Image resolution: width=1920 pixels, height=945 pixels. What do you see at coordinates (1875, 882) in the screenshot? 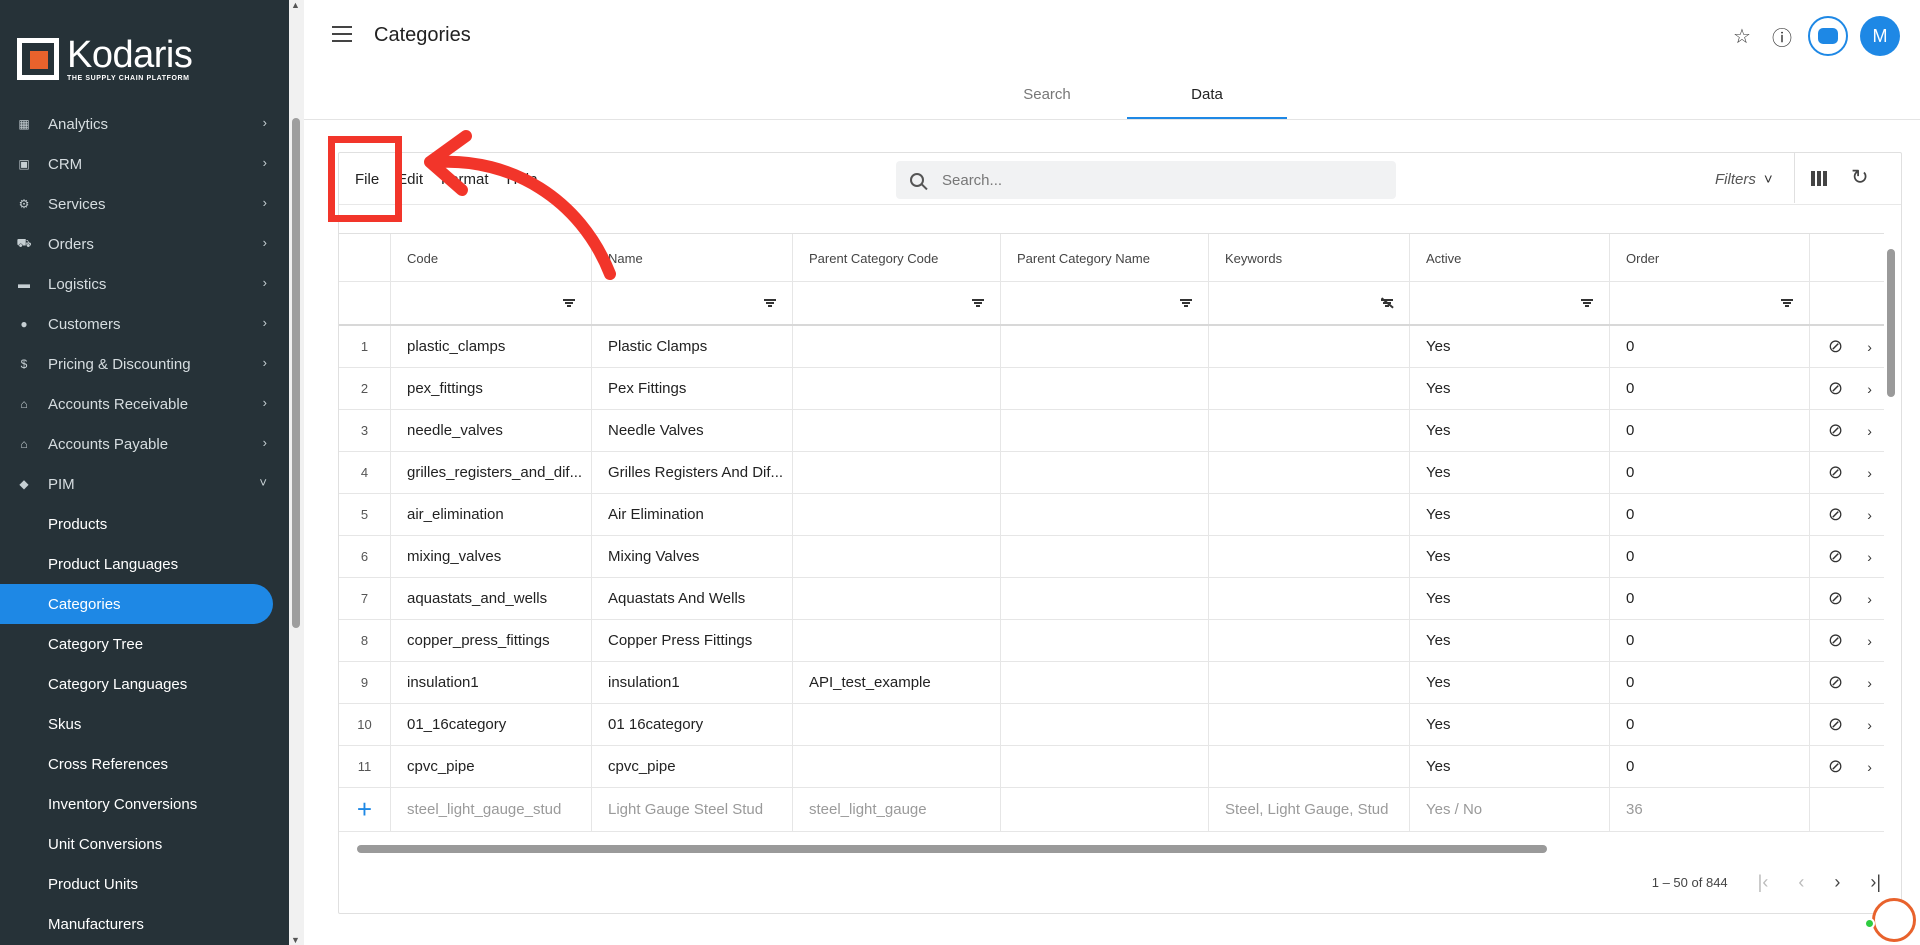
I see `last-page-icon: ›|` at bounding box center [1875, 882].